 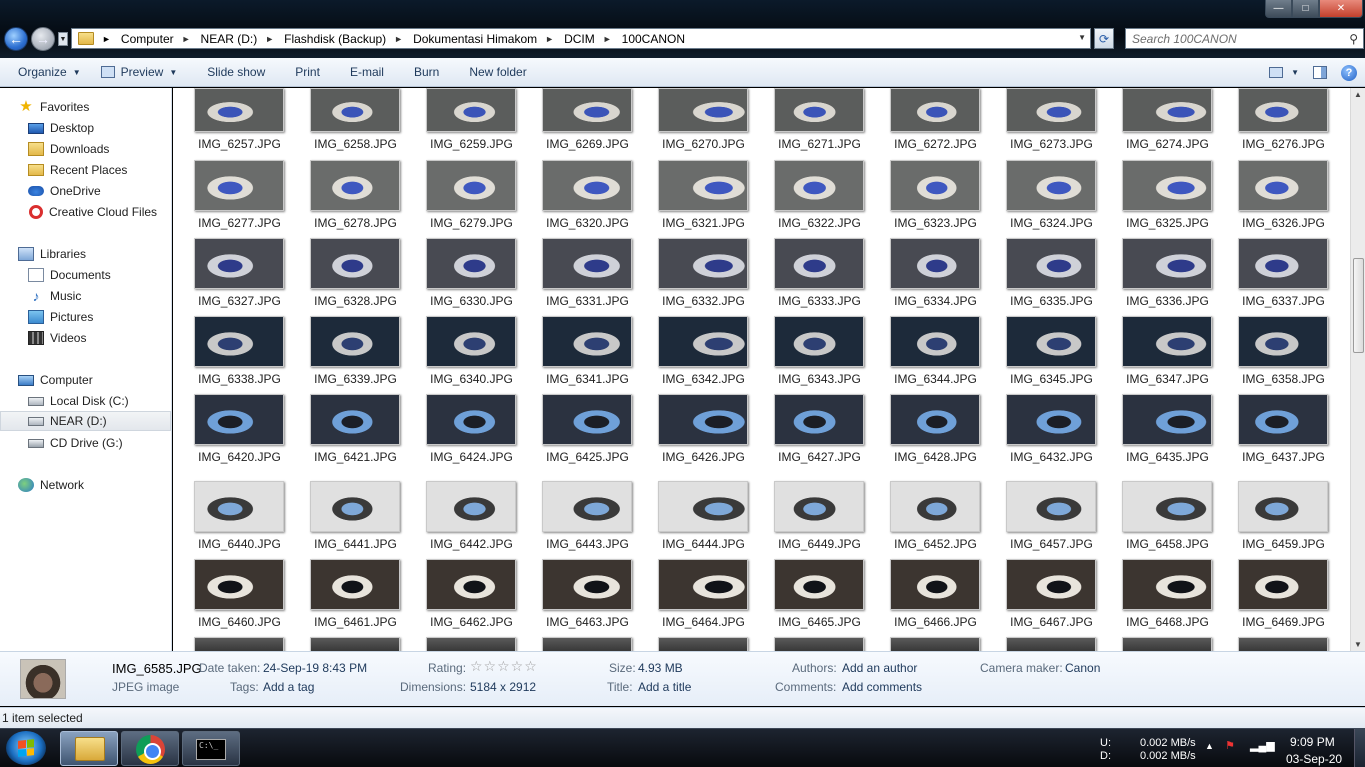 I want to click on file-name: IMG_6323.JPG, so click(x=935, y=223).